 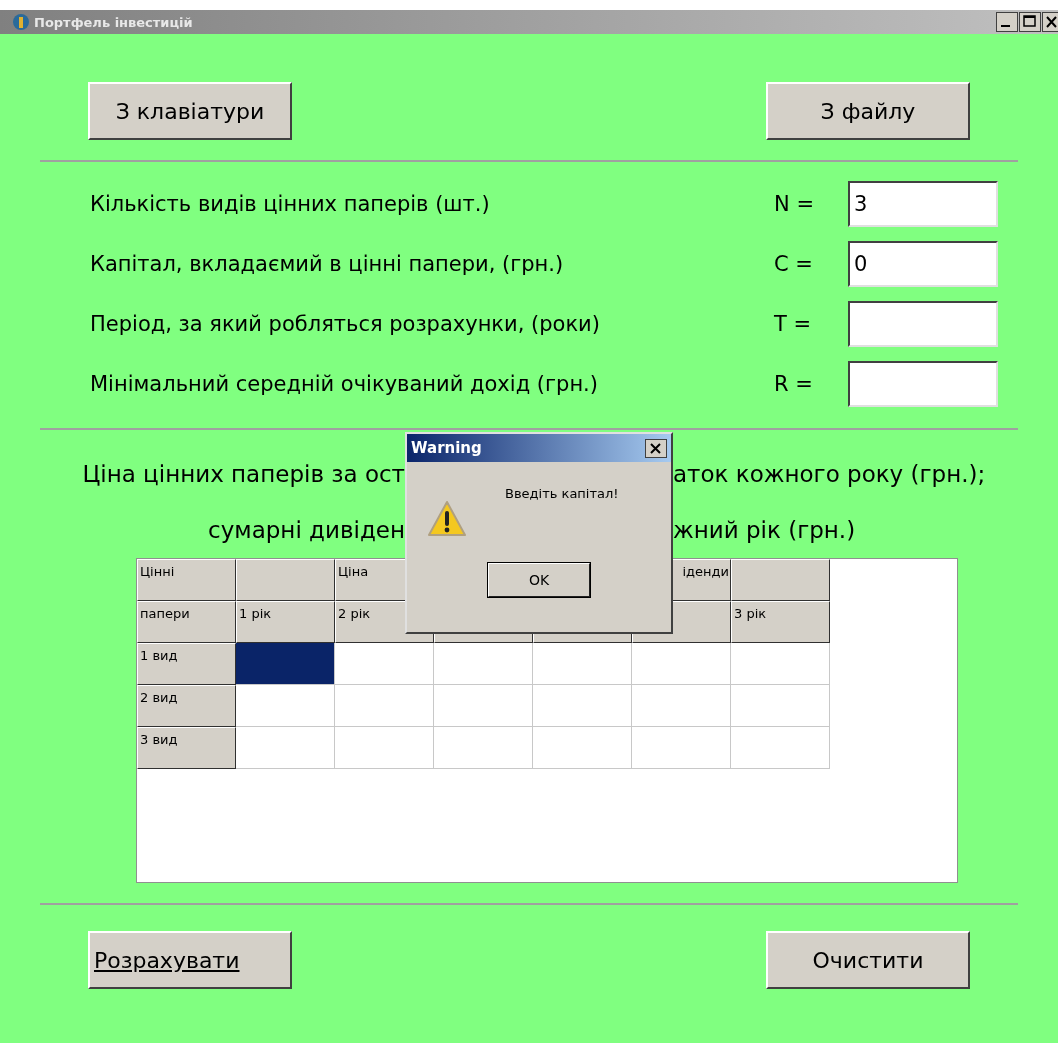 What do you see at coordinates (243, 474) in the screenshot?
I see `heading-text: Ціна цінних паперів за ост` at bounding box center [243, 474].